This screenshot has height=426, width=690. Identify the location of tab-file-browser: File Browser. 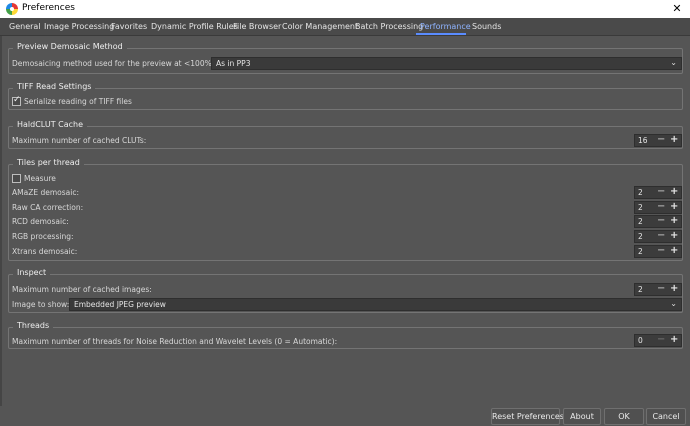
(257, 26).